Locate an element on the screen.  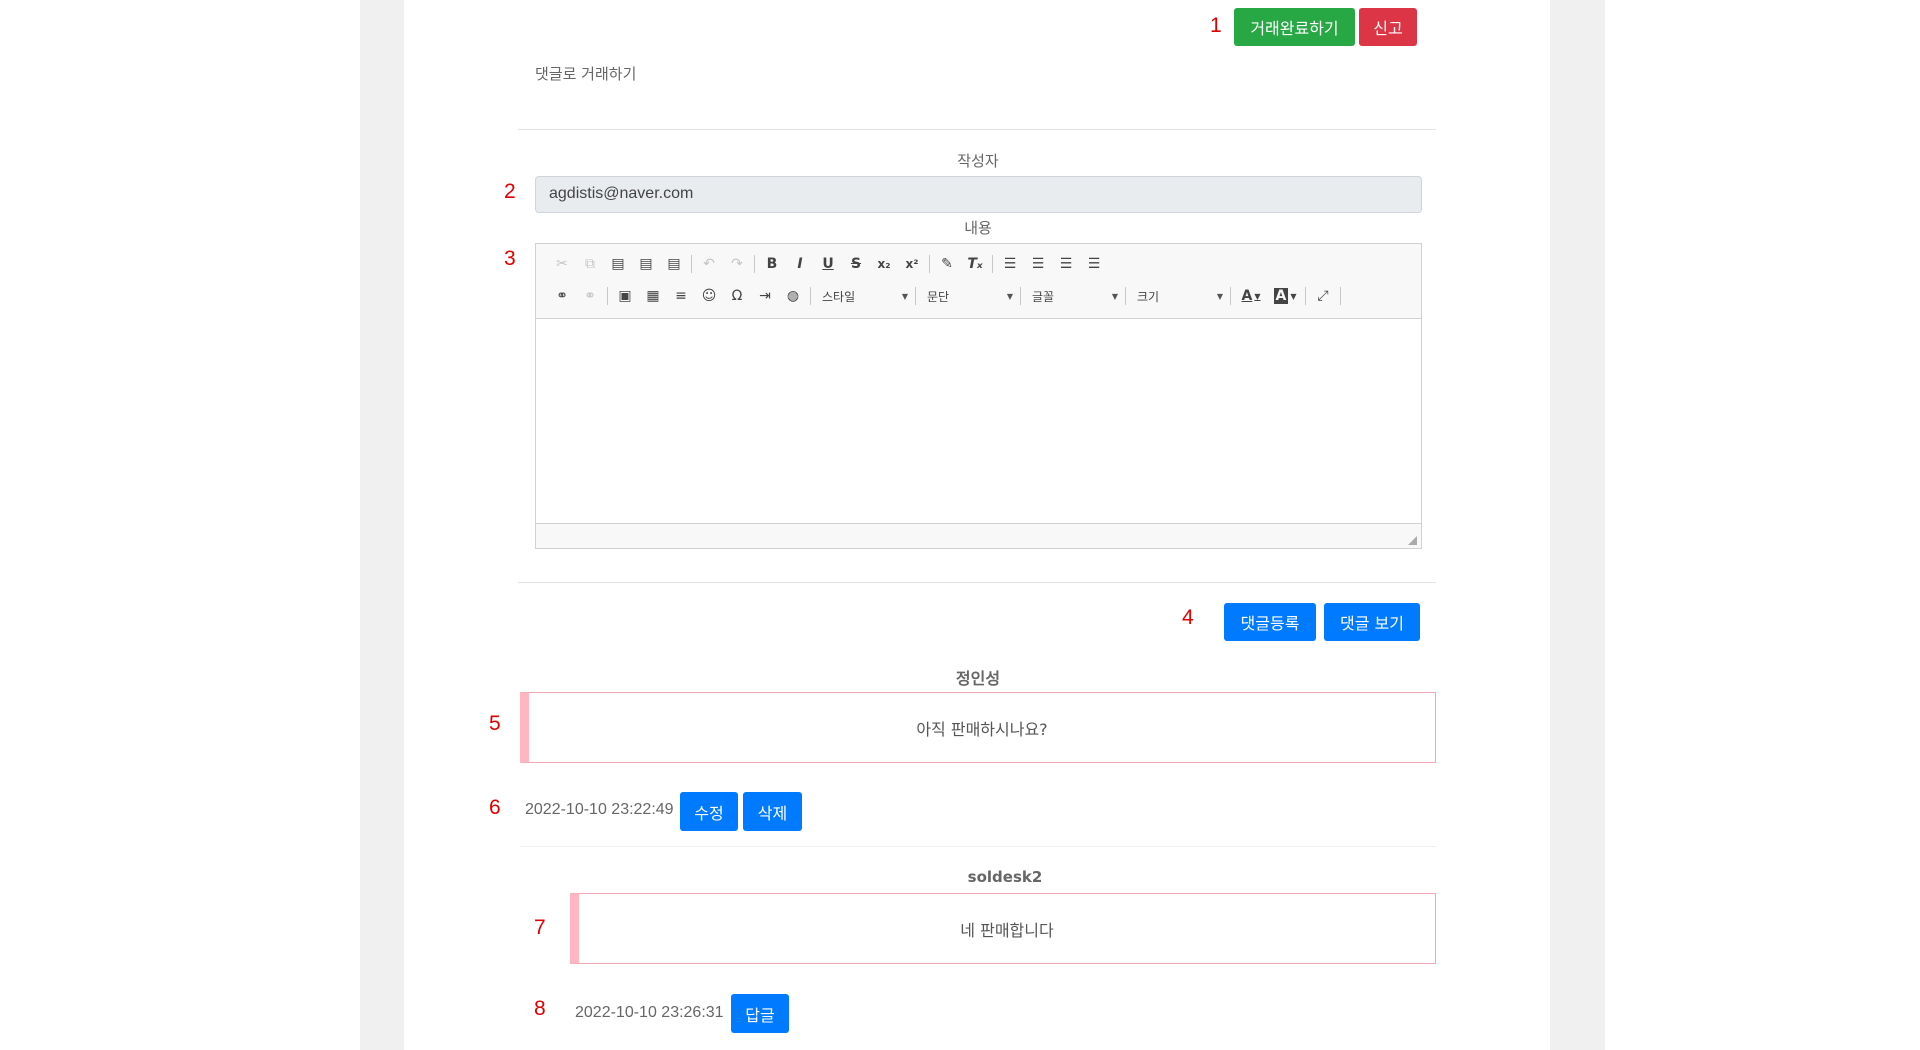
comment-timestamp: 2022-10-10 23:22:49 is located at coordinates (599, 809).